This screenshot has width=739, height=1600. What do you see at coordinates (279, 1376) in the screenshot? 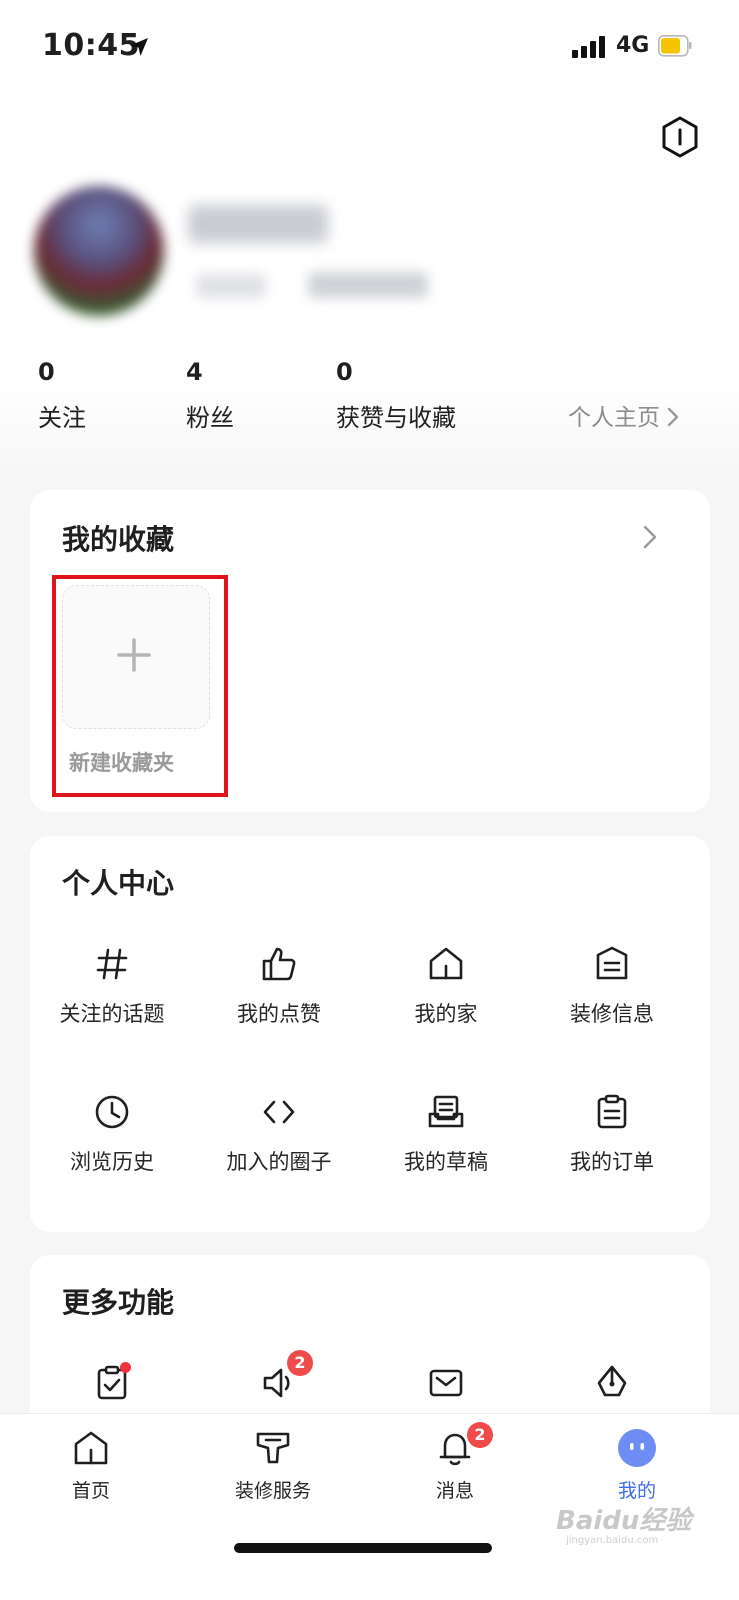
I see `feature-item-announcements: 2` at bounding box center [279, 1376].